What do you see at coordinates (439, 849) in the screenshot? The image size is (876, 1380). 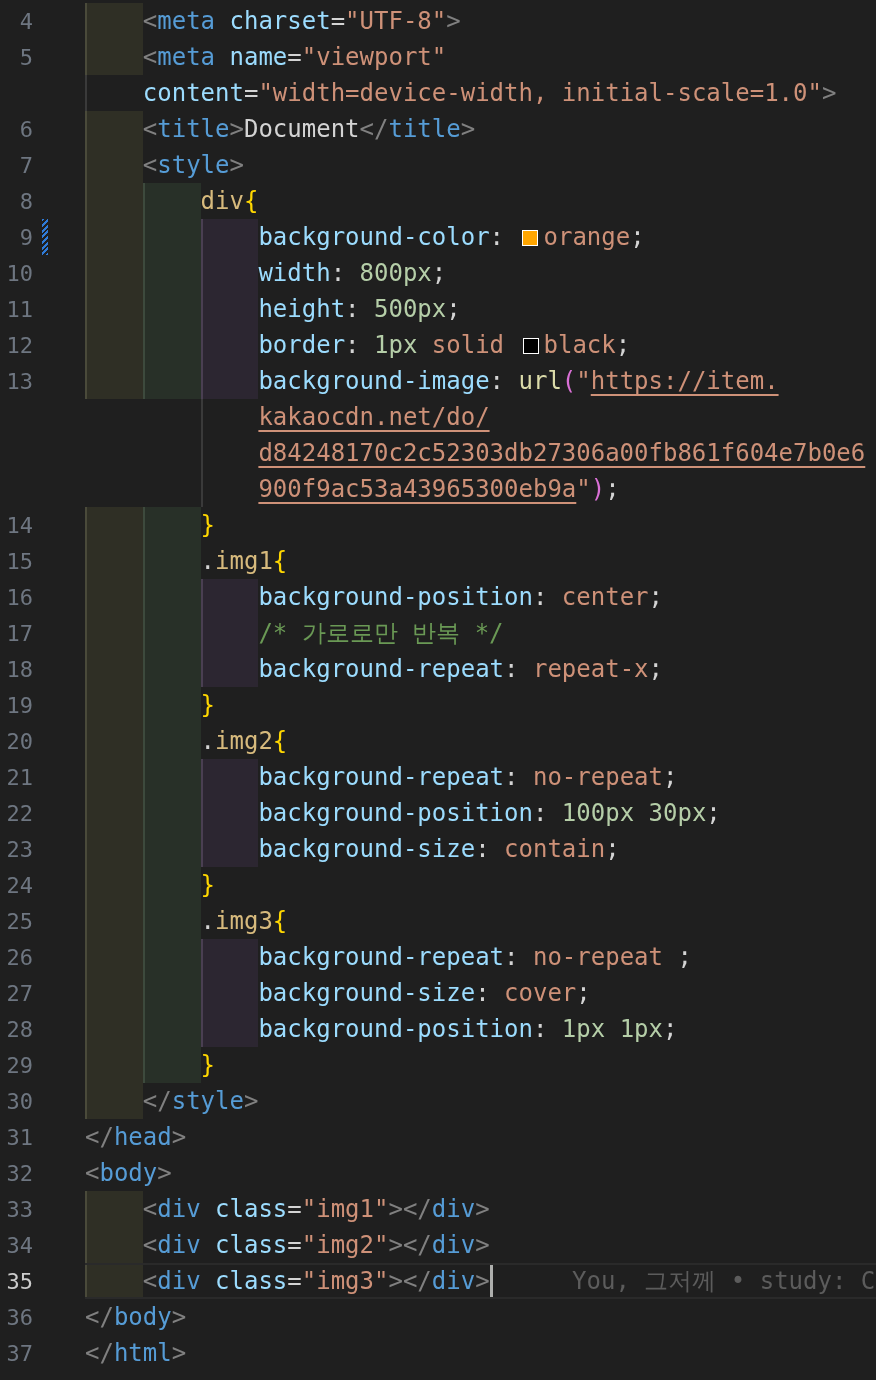 I see `code-line: background-size: contain;` at bounding box center [439, 849].